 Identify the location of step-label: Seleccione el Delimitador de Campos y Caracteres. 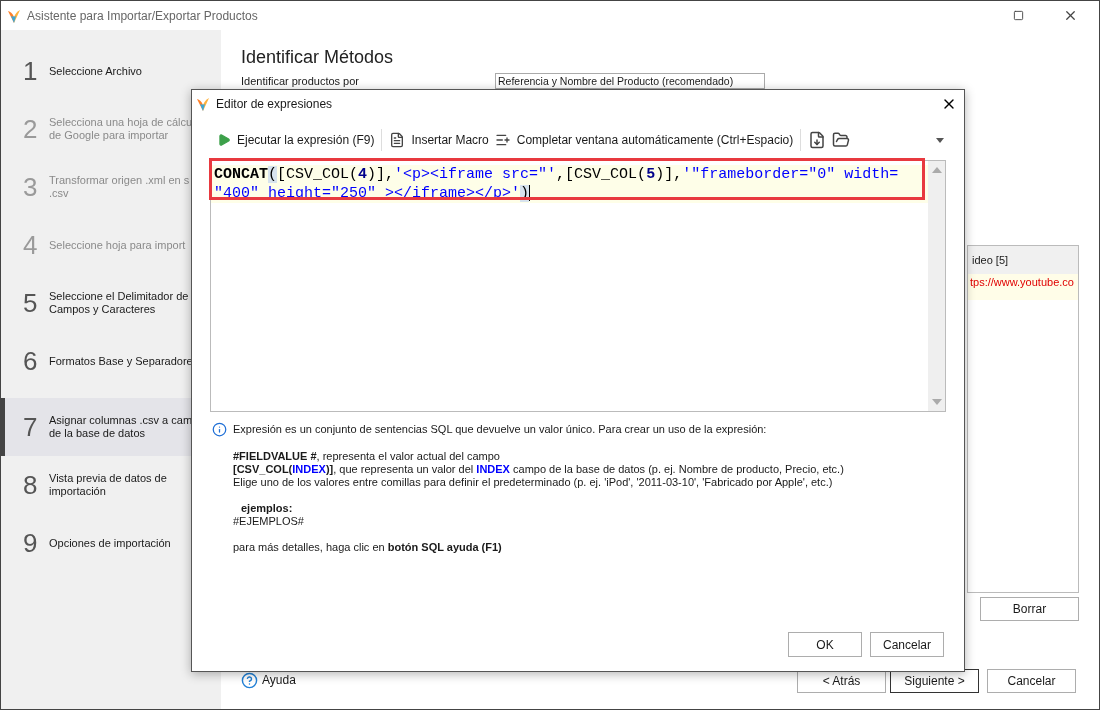
(119, 303).